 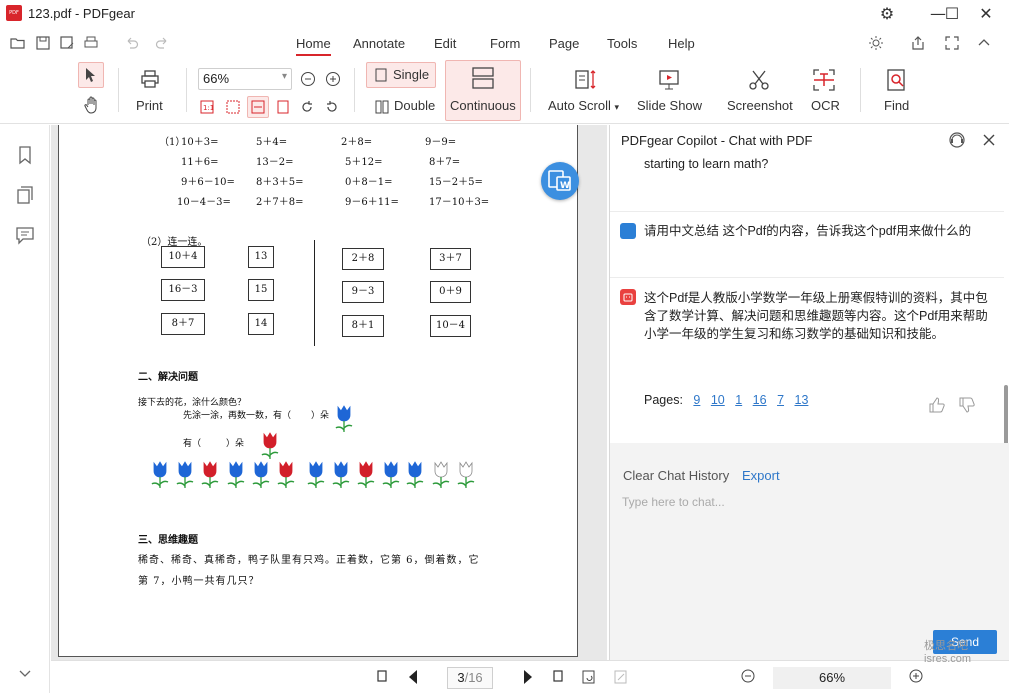 I want to click on status-zoom-level: 66%, so click(x=832, y=678).